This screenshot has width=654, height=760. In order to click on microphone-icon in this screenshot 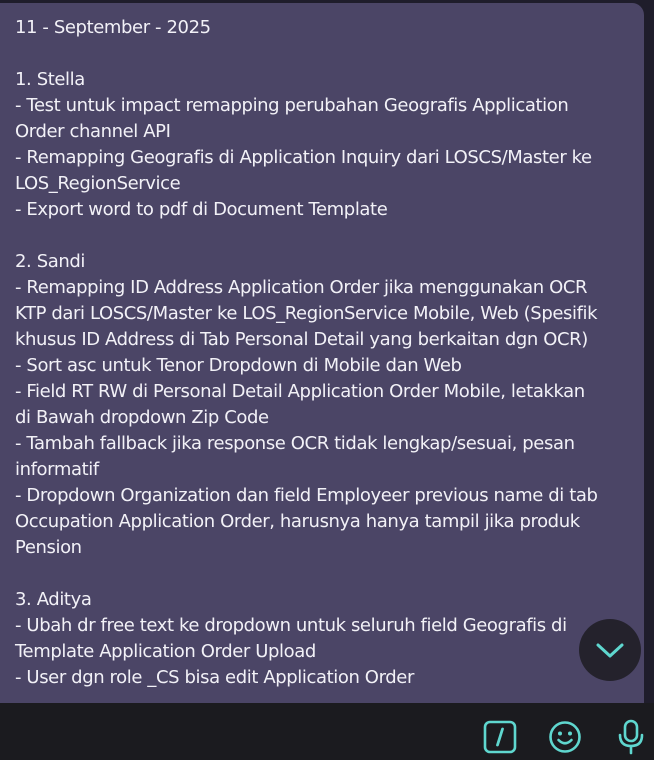, I will do `click(631, 737)`.